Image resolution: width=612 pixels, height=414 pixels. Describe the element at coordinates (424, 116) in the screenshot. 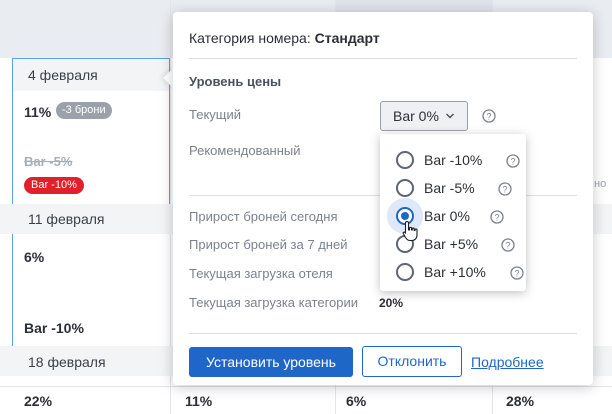

I see `price-level-select: Bar 0%` at that location.